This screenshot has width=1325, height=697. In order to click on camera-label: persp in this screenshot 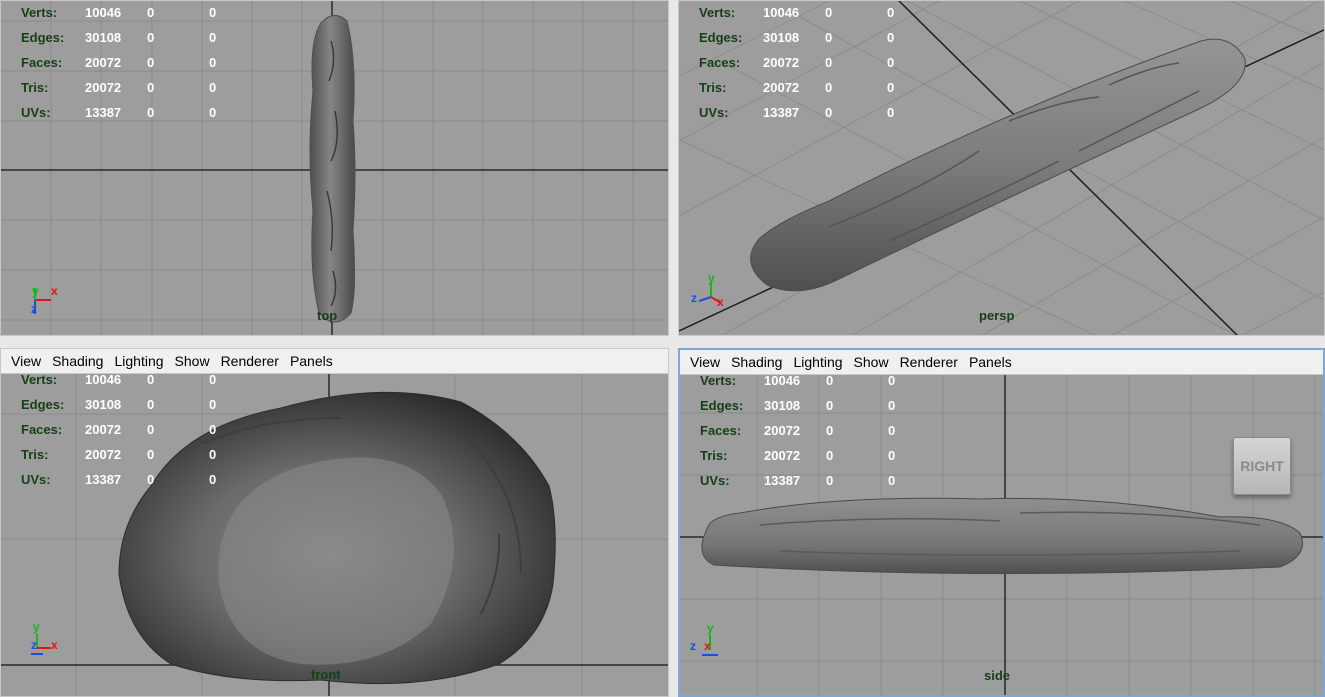, I will do `click(997, 315)`.